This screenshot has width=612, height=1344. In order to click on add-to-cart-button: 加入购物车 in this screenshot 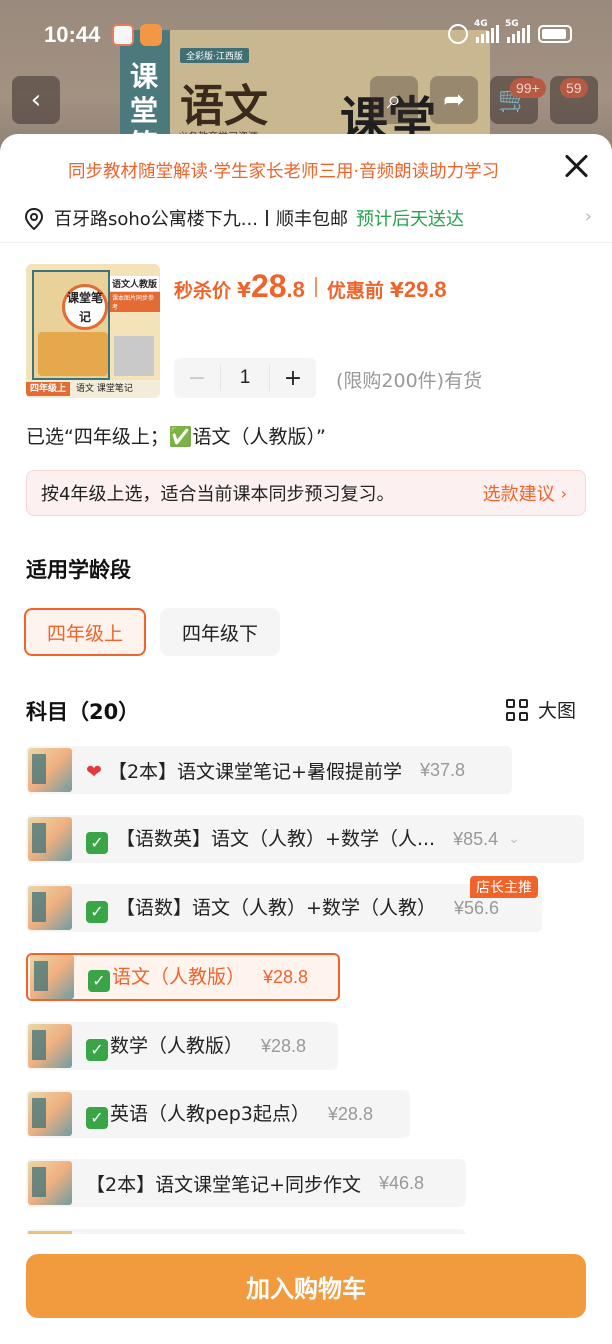, I will do `click(306, 1286)`.